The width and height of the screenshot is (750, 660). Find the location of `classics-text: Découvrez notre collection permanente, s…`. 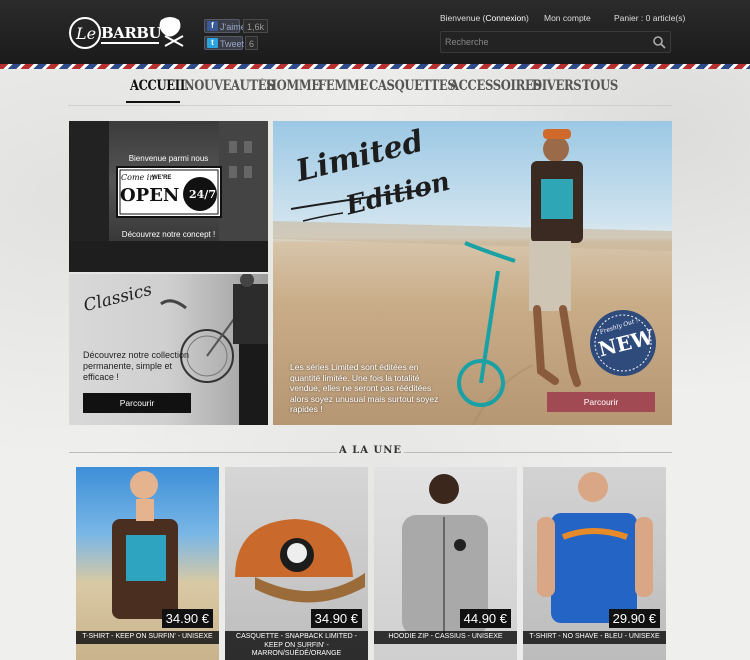

classics-text: Découvrez notre collection permanente, s… is located at coordinates (136, 366).